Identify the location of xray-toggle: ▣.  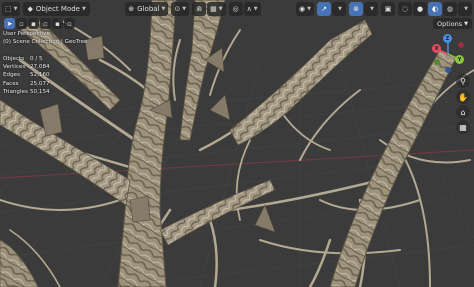
(388, 9).